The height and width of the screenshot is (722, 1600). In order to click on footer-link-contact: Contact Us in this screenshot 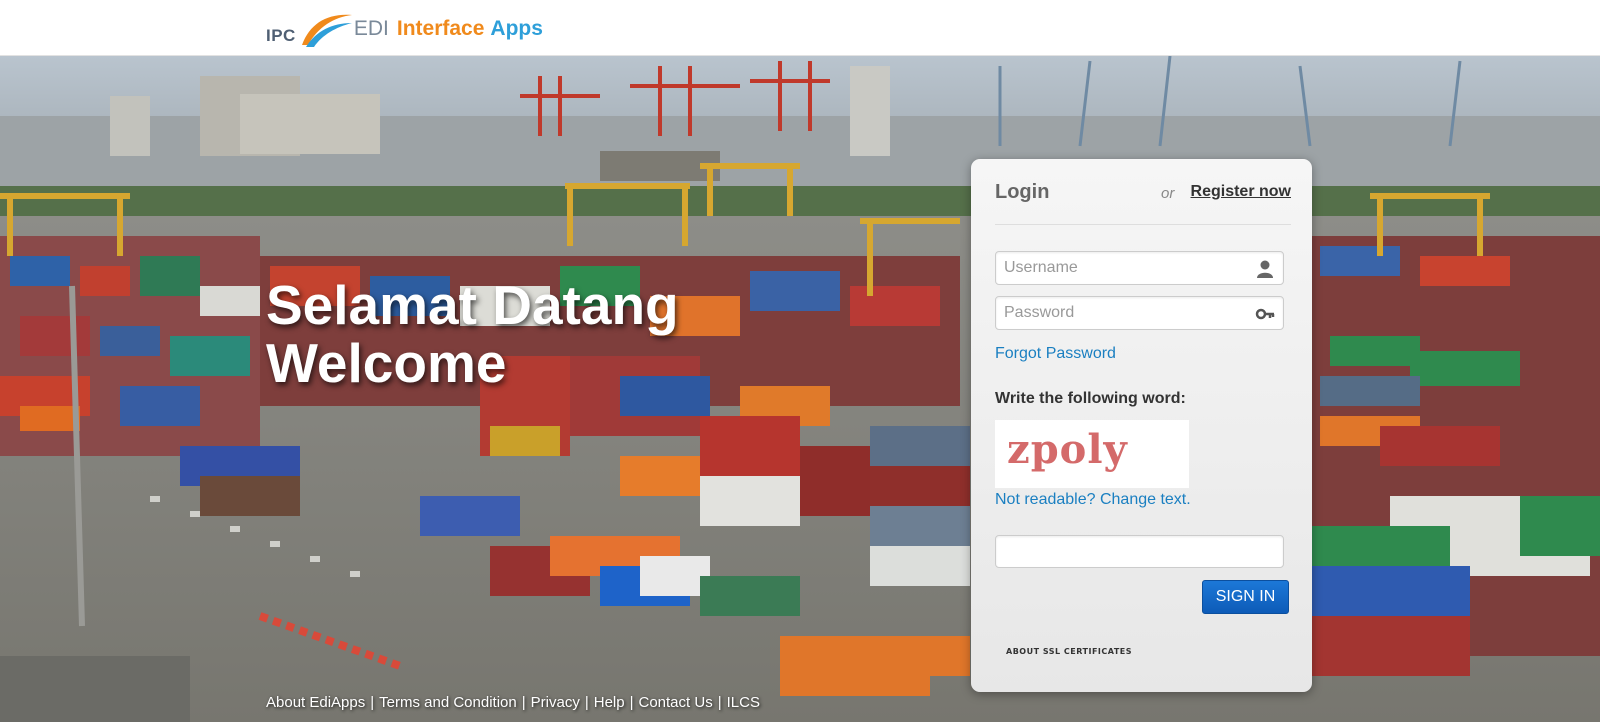, I will do `click(676, 702)`.